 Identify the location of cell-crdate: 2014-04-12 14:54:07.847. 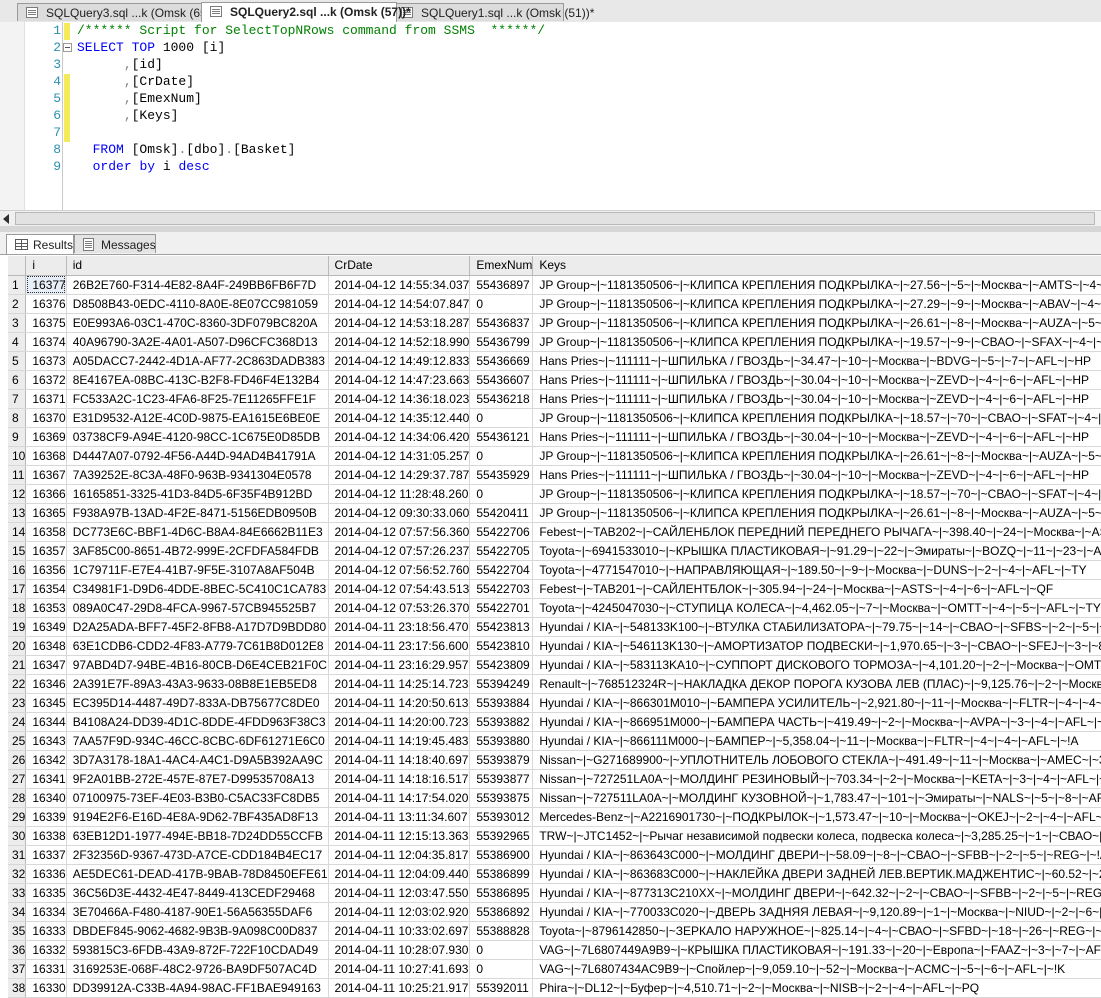
(399, 304).